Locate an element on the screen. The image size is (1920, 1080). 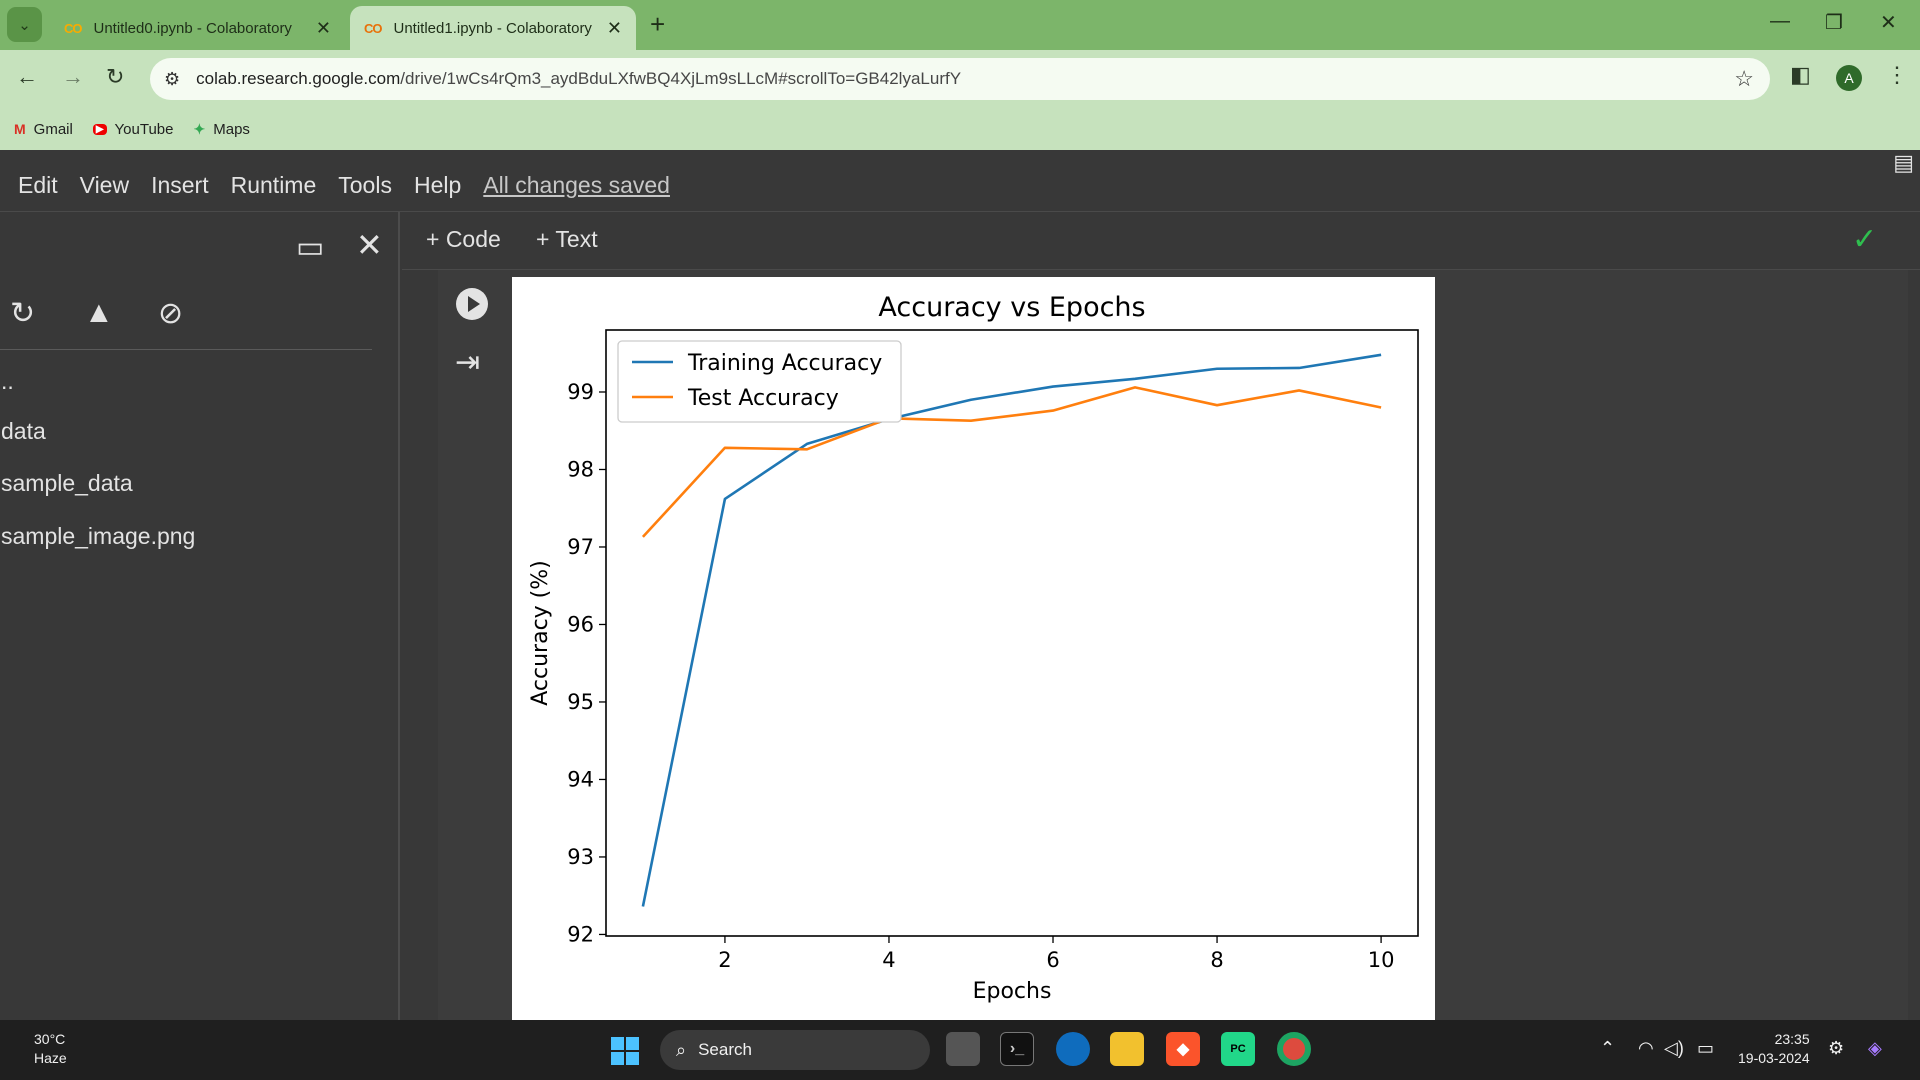
settings-gear-icon: ⚙ is located at coordinates (1836, 1048).